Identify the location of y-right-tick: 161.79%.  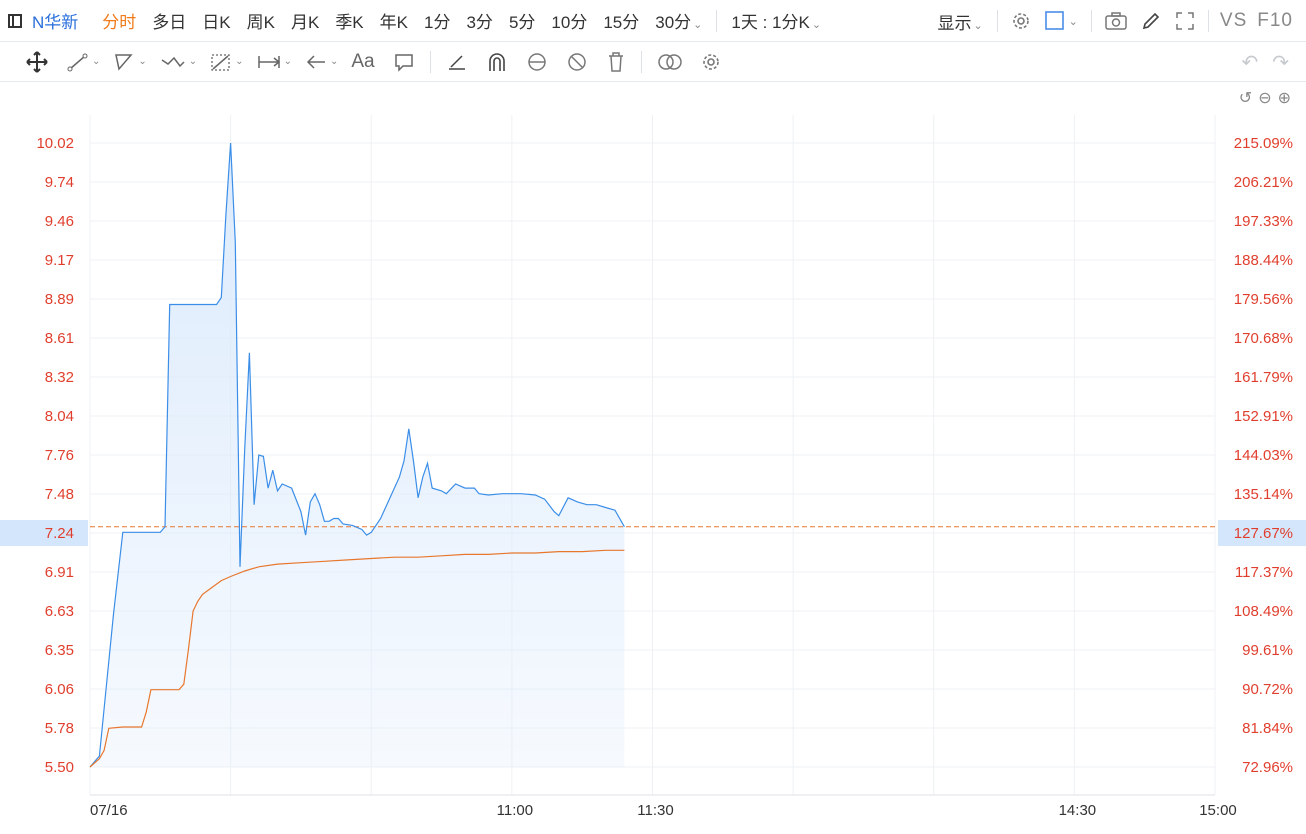
(1263, 377).